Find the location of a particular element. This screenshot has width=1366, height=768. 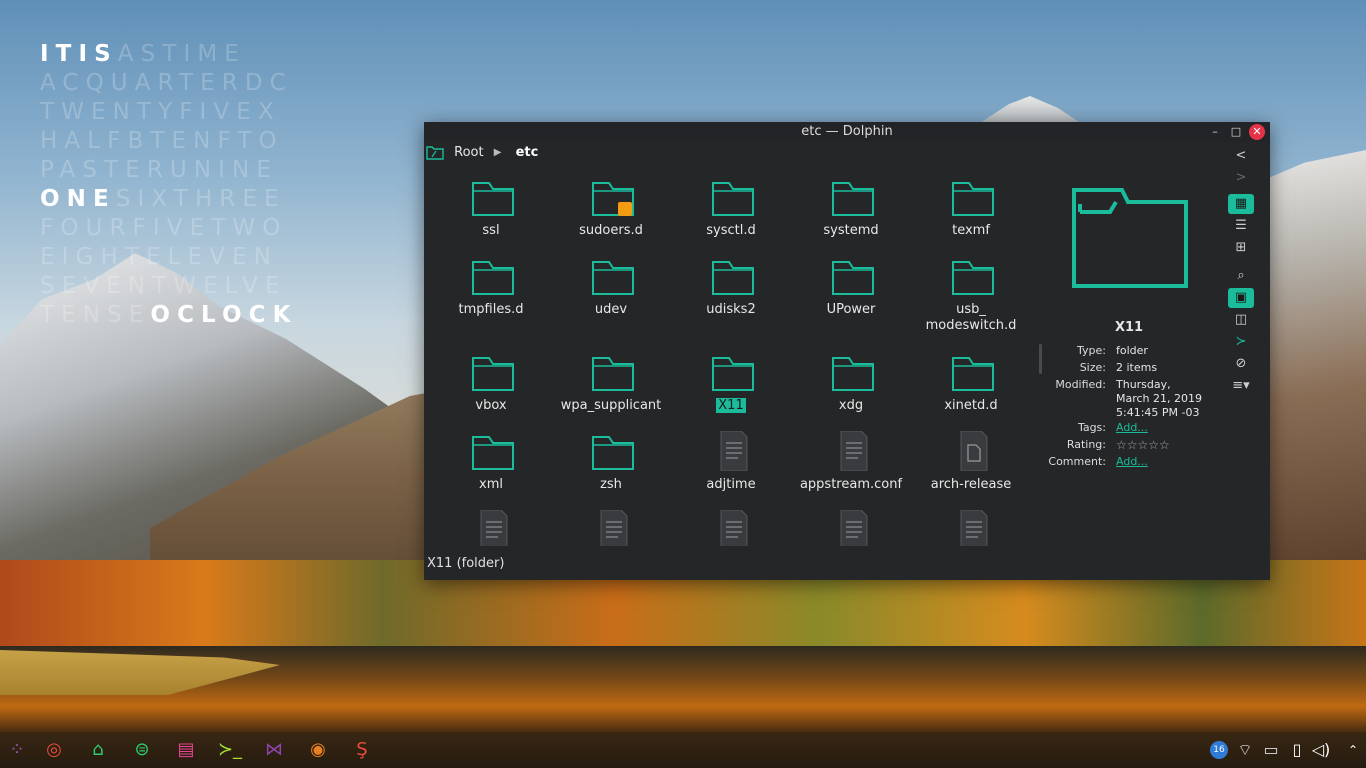

maximize-button: □ is located at coordinates (1236, 132).